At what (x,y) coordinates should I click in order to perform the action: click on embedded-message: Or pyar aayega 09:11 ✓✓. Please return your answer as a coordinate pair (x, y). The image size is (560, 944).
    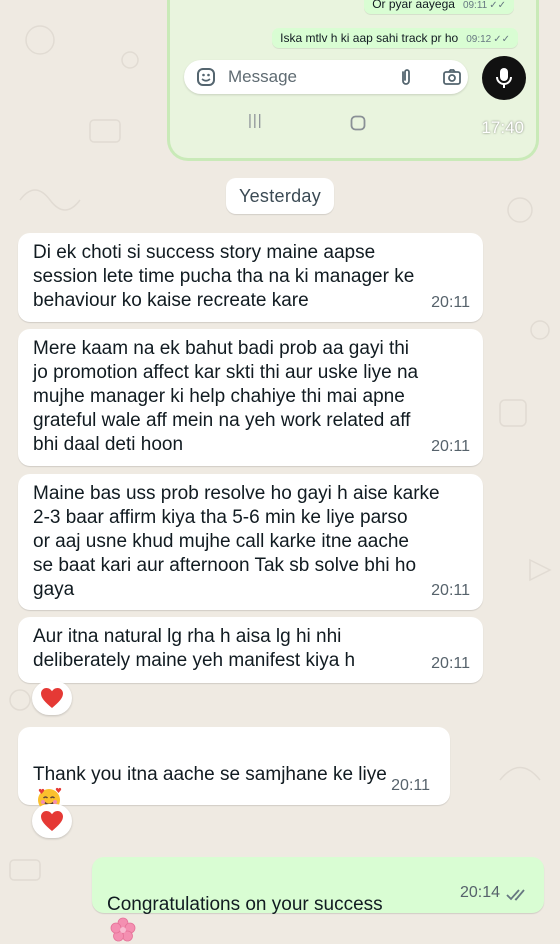
    Looking at the image, I should click on (439, 7).